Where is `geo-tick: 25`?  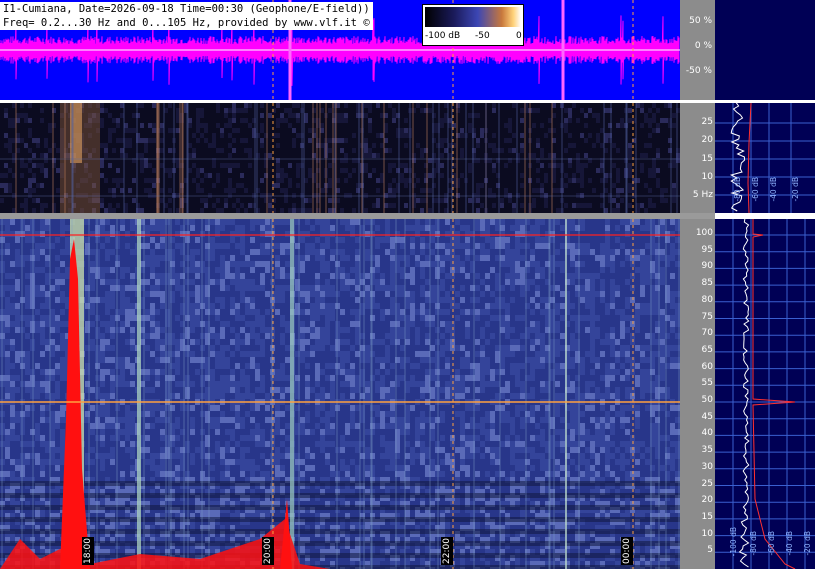
geo-tick: 25 is located at coordinates (707, 122).